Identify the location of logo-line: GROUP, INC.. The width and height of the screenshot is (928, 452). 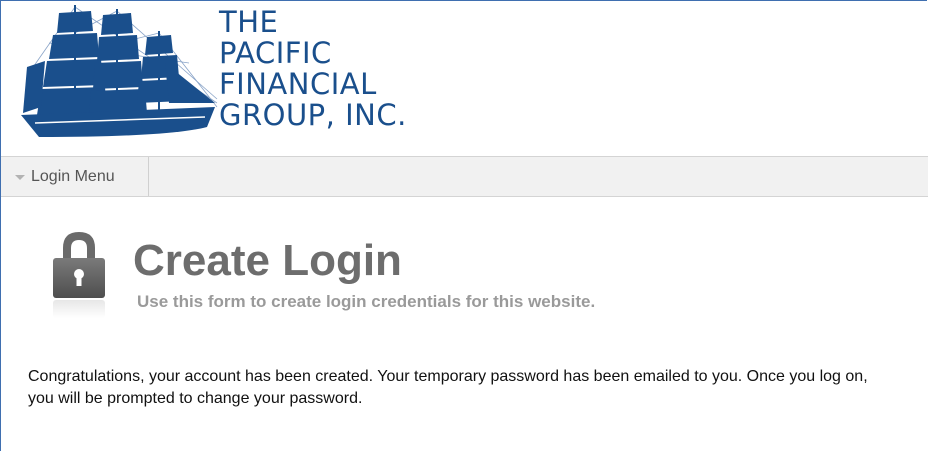
(313, 115).